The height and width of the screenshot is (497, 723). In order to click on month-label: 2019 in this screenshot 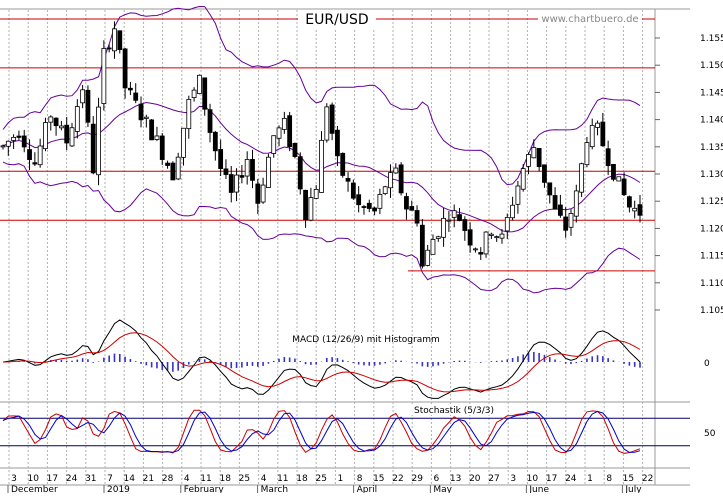, I will do `click(118, 489)`.